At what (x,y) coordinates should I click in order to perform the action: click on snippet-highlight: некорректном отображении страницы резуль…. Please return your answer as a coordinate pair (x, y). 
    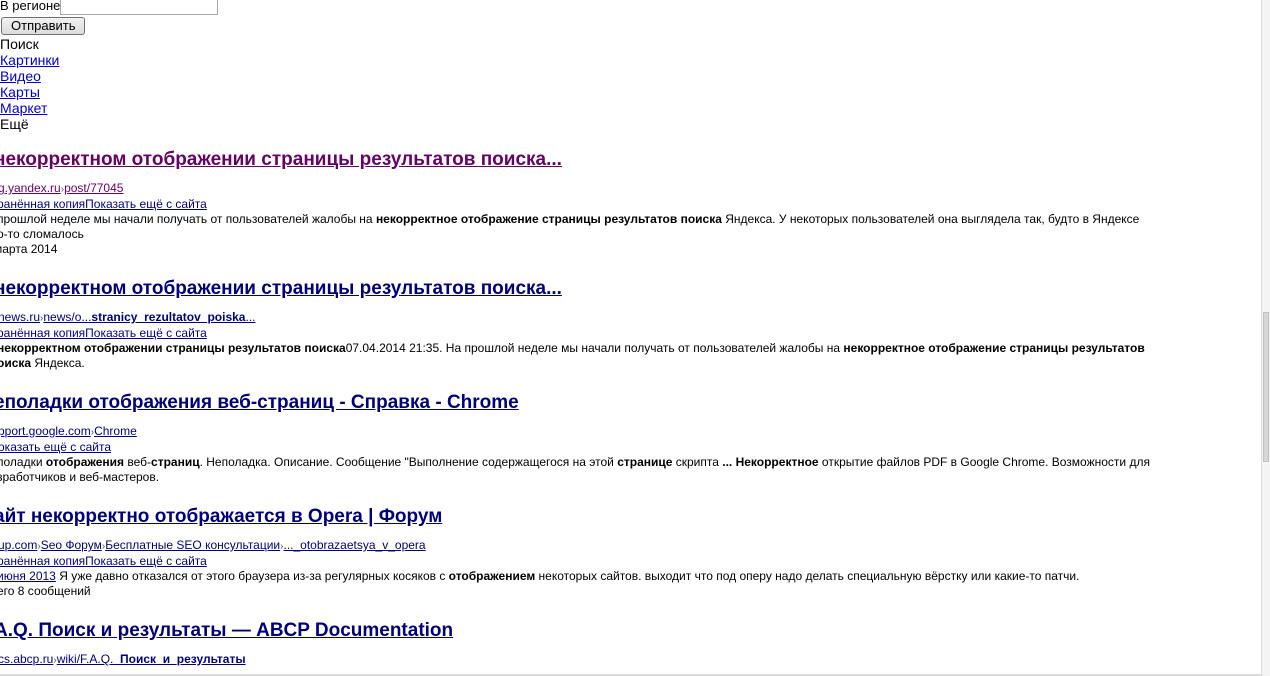
    Looking at the image, I should click on (173, 348).